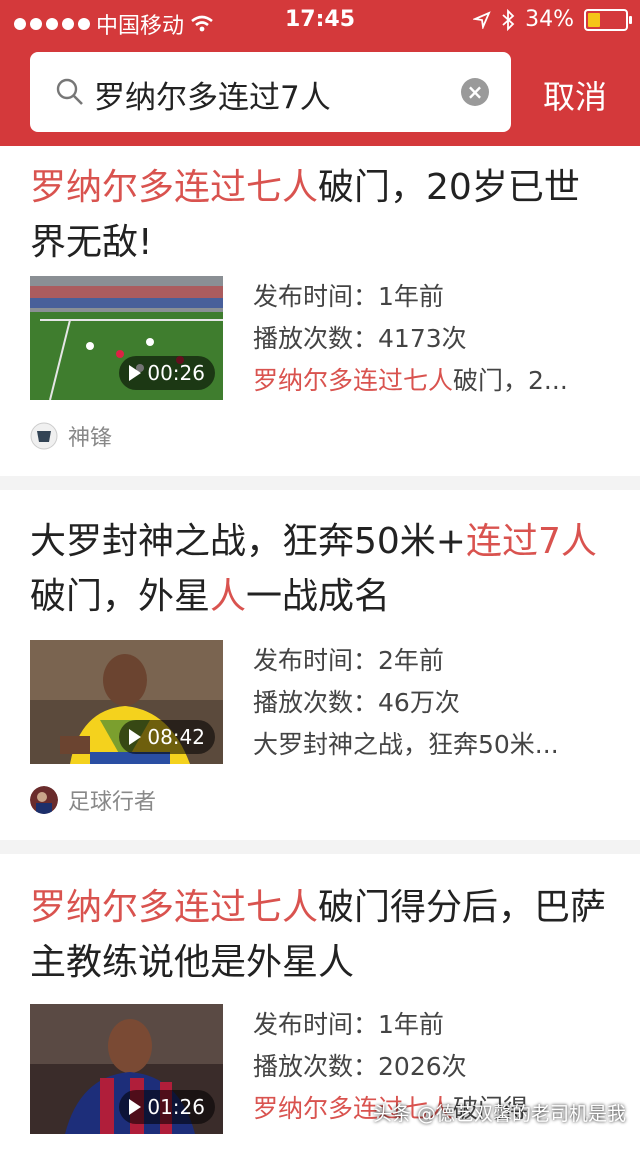 The width and height of the screenshot is (640, 1154). I want to click on result-title: 大罗封神之战，狂奔50米+连过7人破门，外星人一战成名, so click(320, 569).